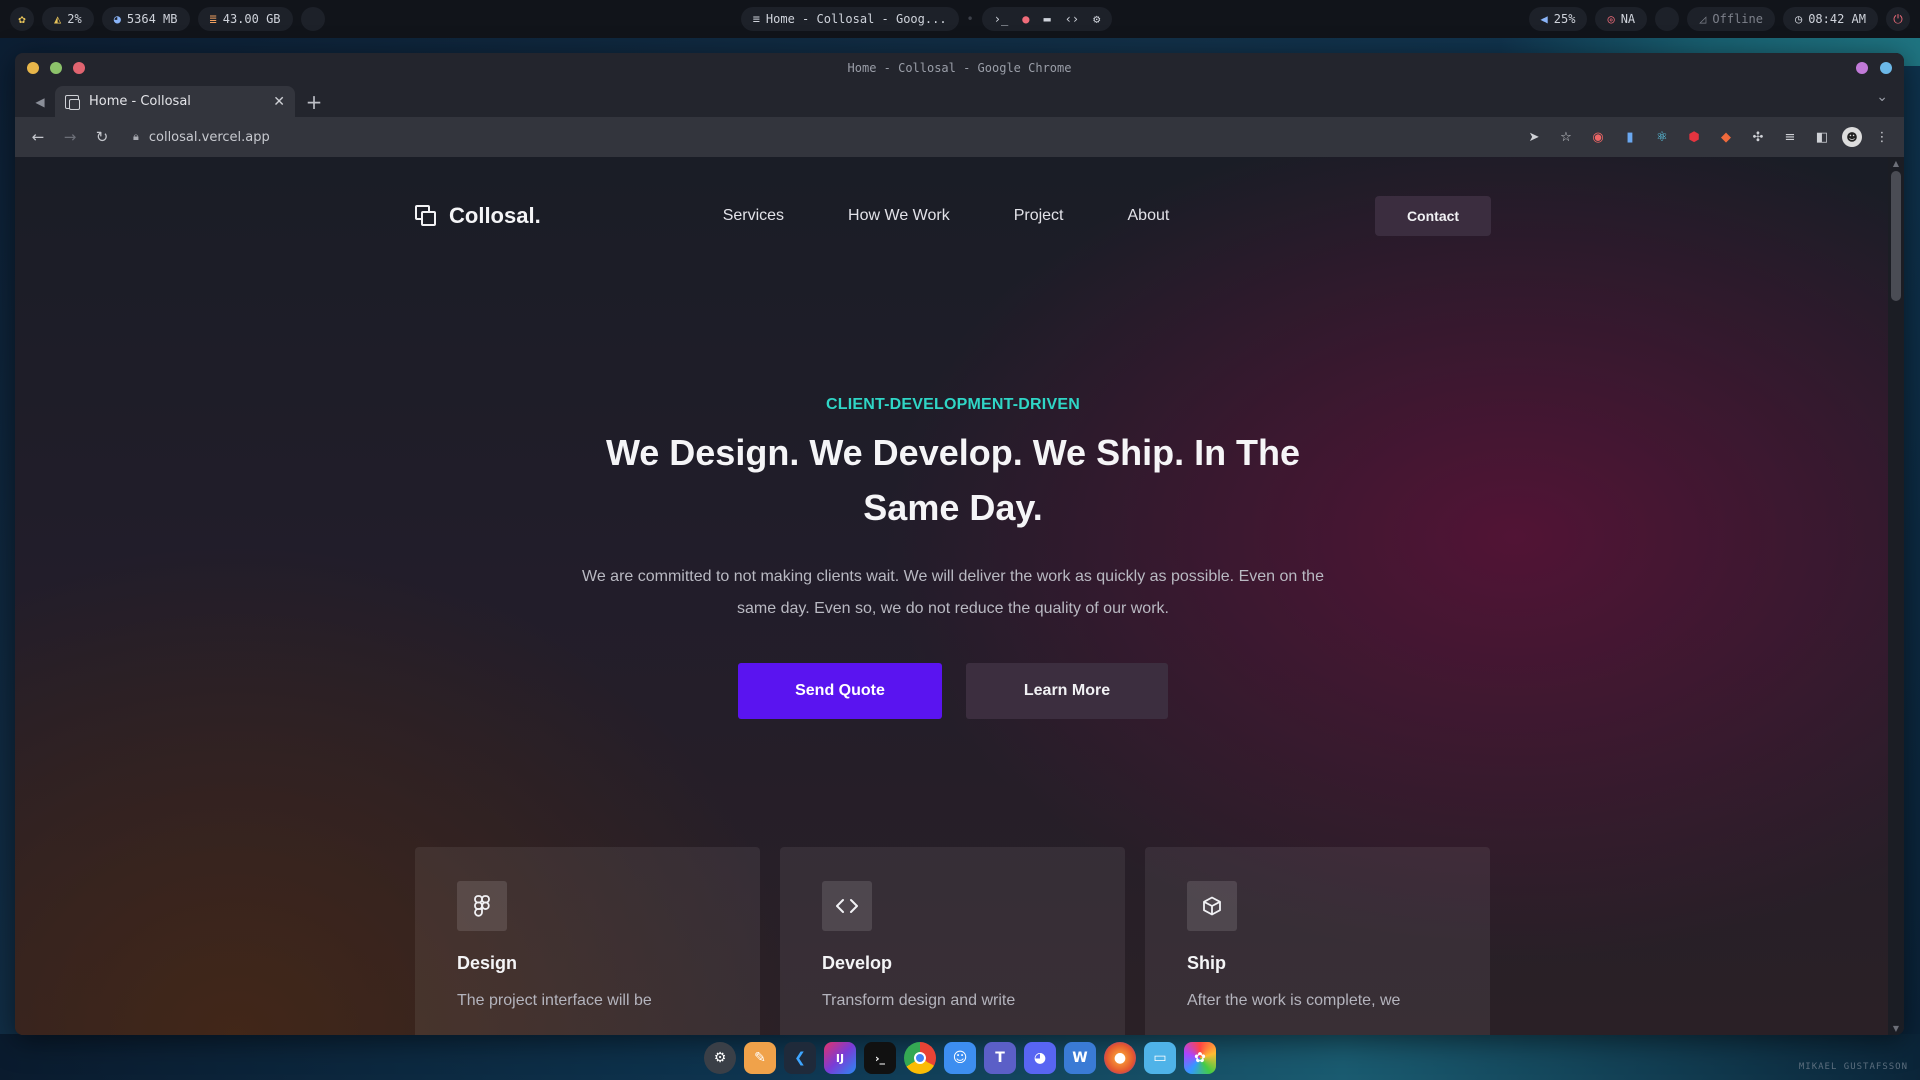 This screenshot has width=1920, height=1080. What do you see at coordinates (1433, 216) in the screenshot?
I see `contact-button: Contact` at bounding box center [1433, 216].